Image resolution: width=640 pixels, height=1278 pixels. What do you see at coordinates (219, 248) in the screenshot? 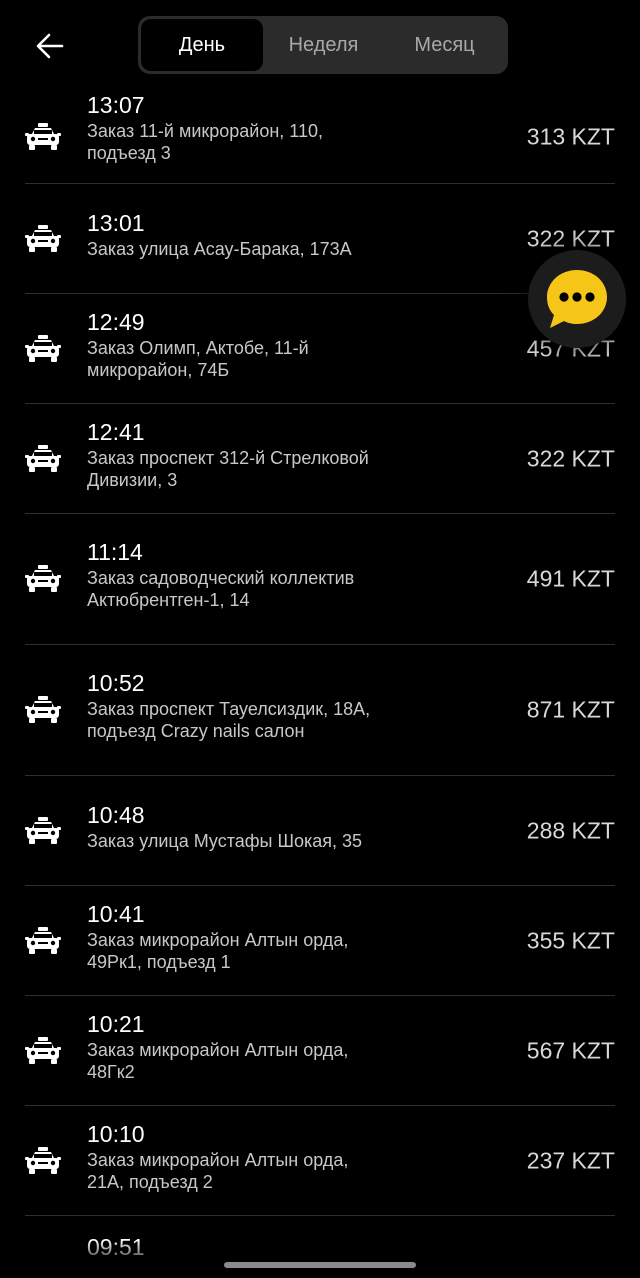
I see `order-address: Заказ улица Асау-Барака, 173А` at bounding box center [219, 248].